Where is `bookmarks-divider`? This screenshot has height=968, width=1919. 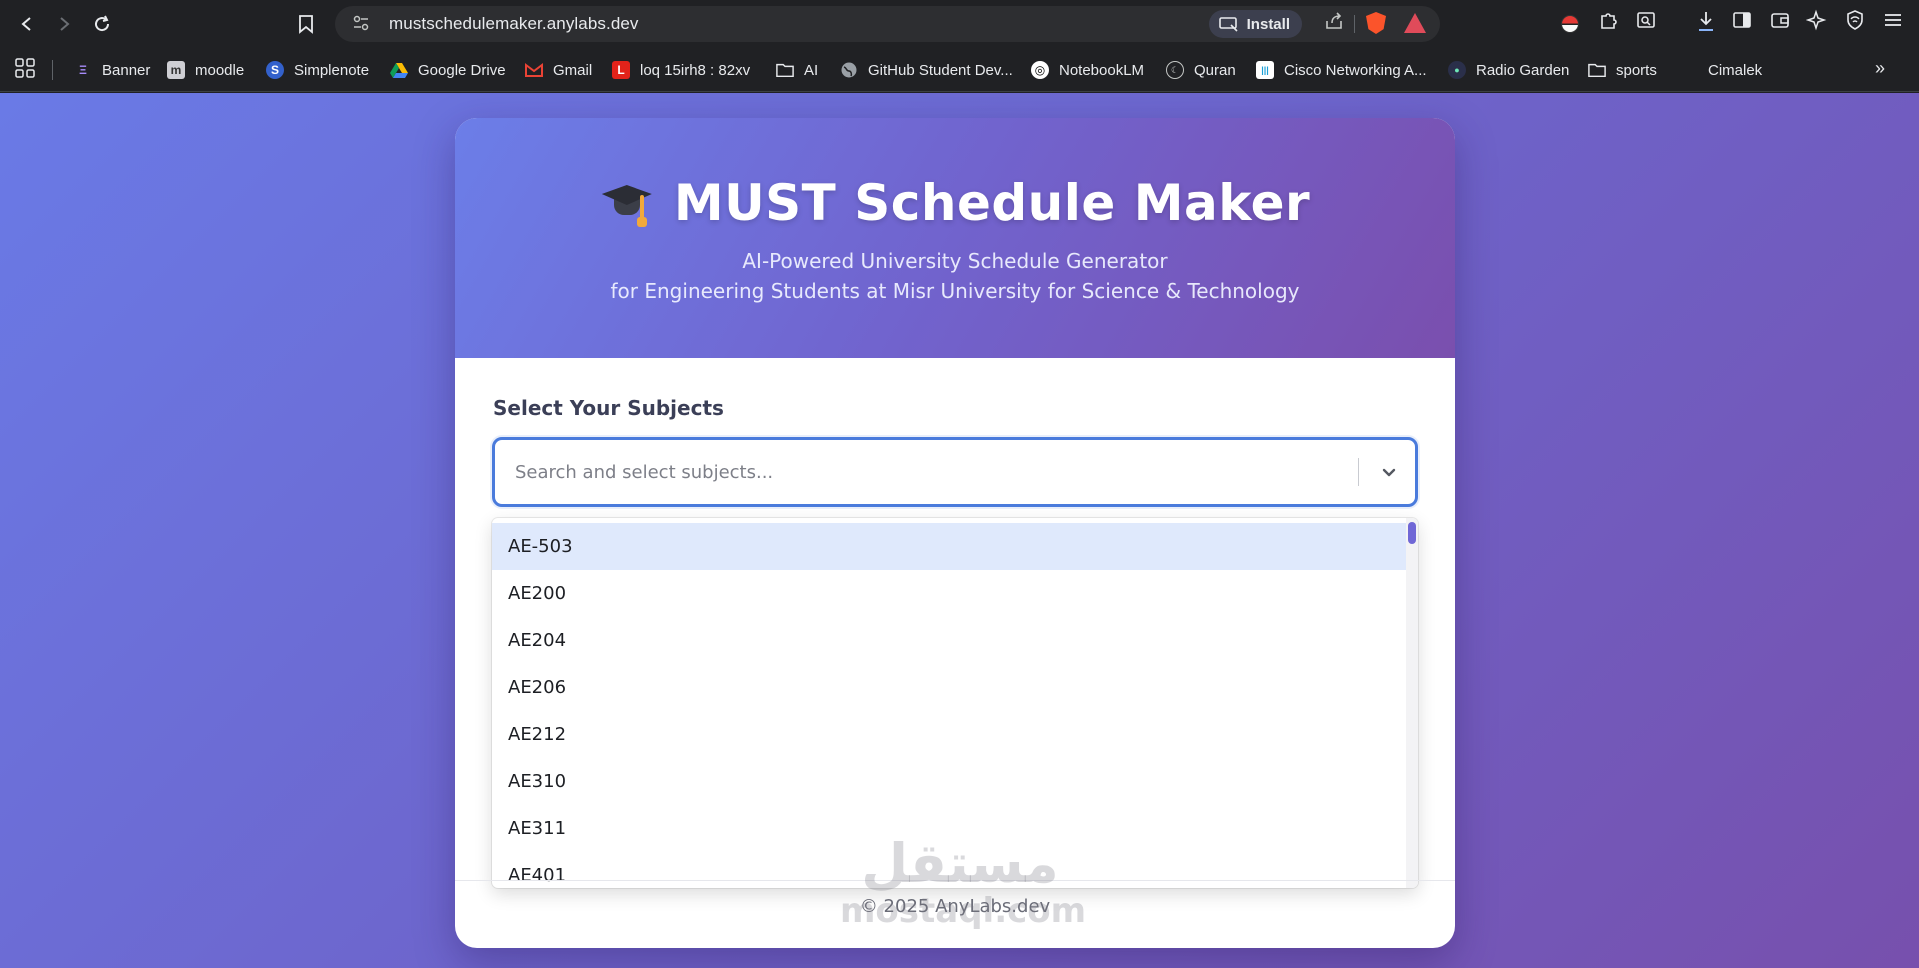
bookmarks-divider is located at coordinates (52, 70).